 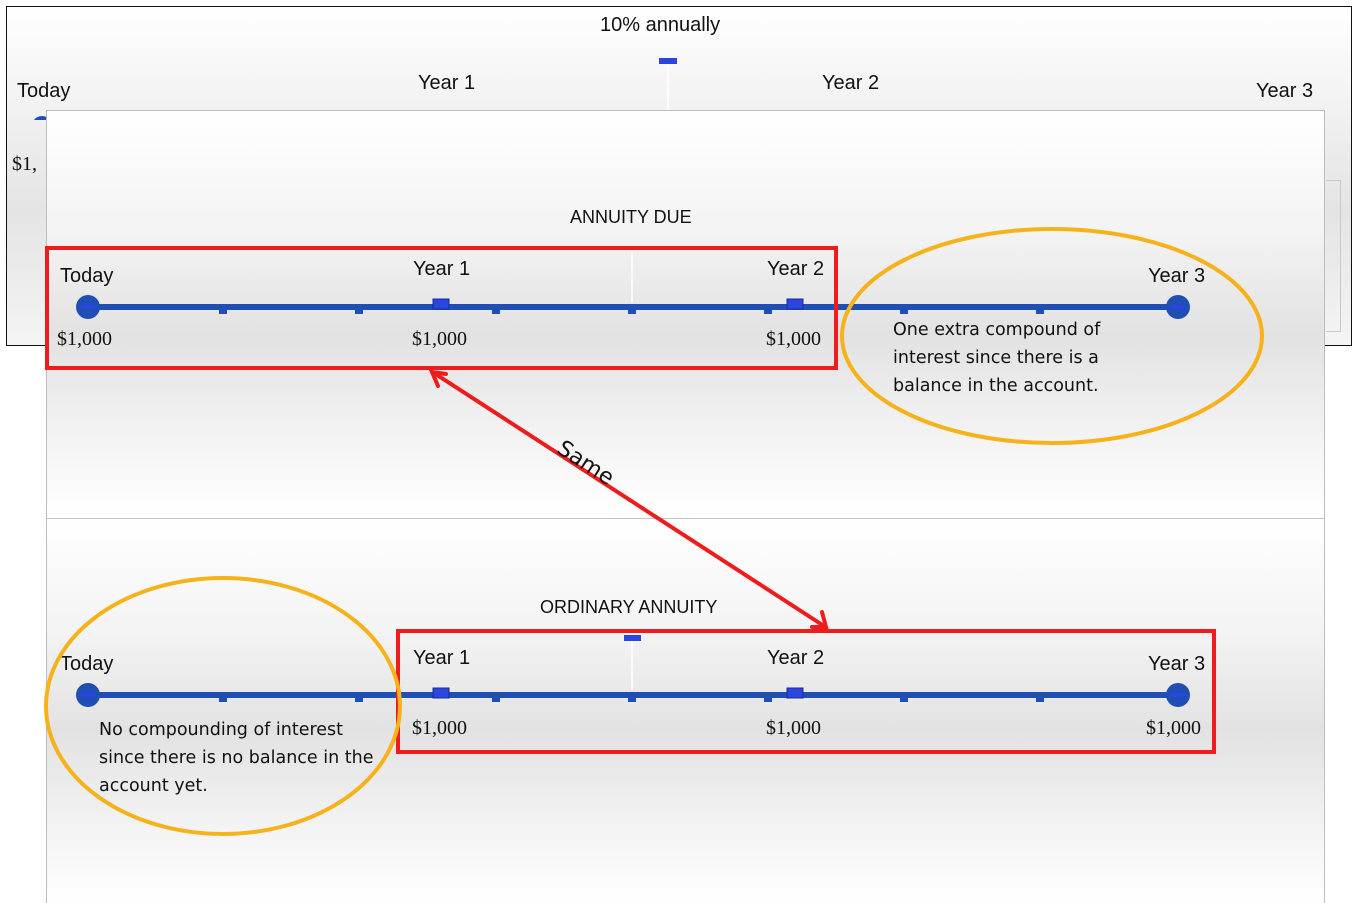 I want to click on oa-year2-marker, so click(x=795, y=693).